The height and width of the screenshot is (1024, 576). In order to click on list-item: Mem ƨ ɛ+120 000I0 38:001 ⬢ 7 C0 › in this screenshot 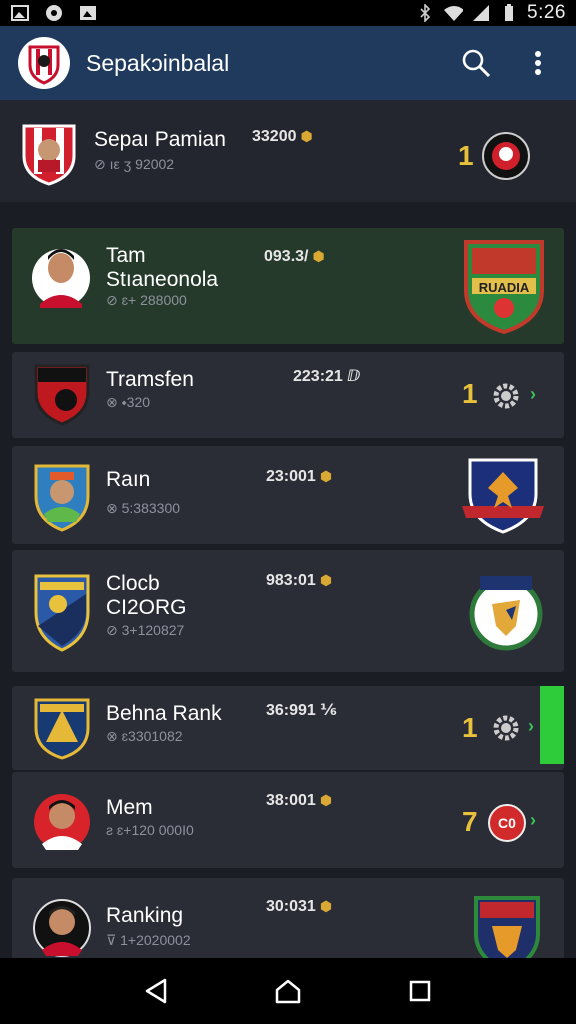, I will do `click(288, 820)`.